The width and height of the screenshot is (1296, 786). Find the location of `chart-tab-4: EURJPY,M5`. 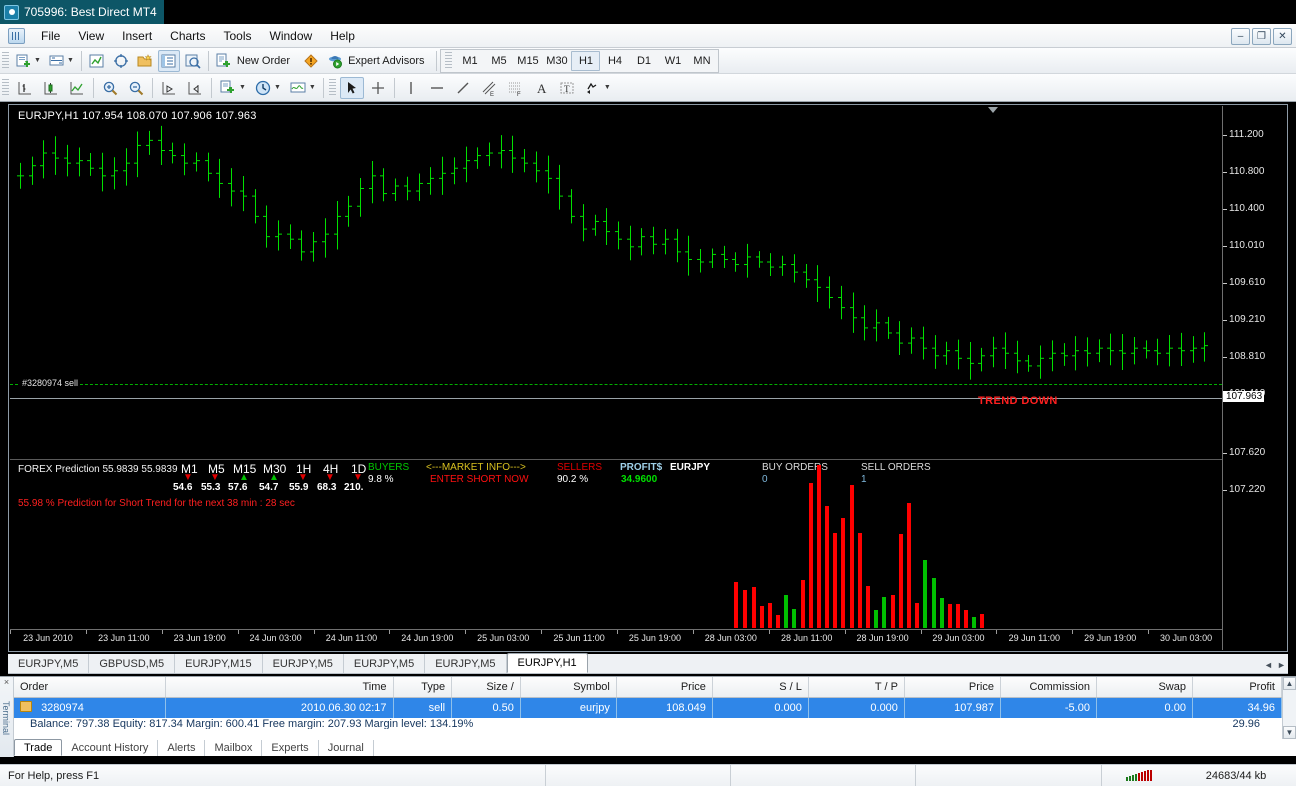

chart-tab-4: EURJPY,M5 is located at coordinates (385, 663).